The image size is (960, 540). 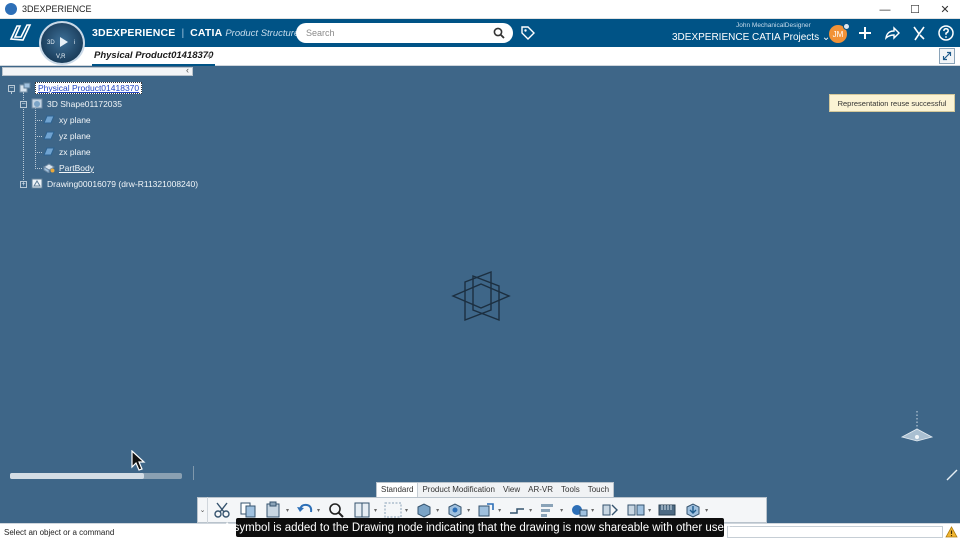 I want to click on drawing-icon, so click(x=37, y=183).